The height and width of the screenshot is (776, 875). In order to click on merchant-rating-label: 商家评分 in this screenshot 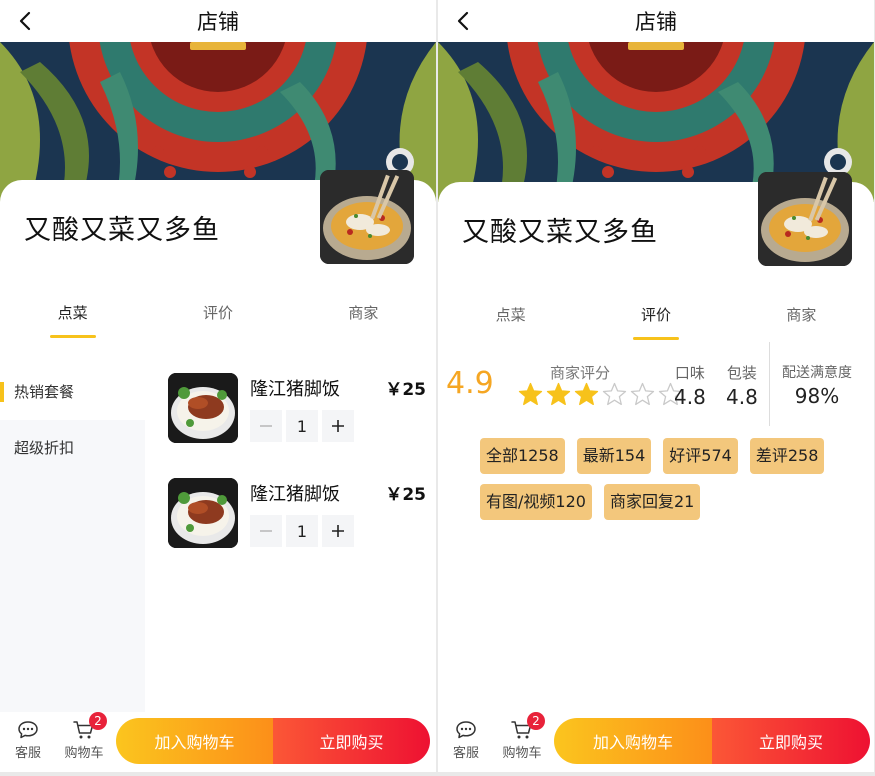, I will do `click(580, 373)`.